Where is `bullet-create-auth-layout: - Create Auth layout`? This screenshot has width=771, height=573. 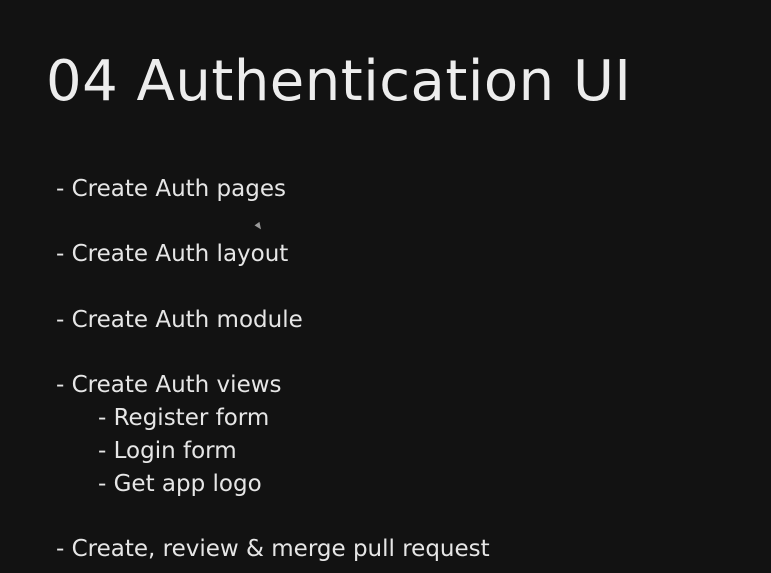 bullet-create-auth-layout: - Create Auth layout is located at coordinates (172, 254).